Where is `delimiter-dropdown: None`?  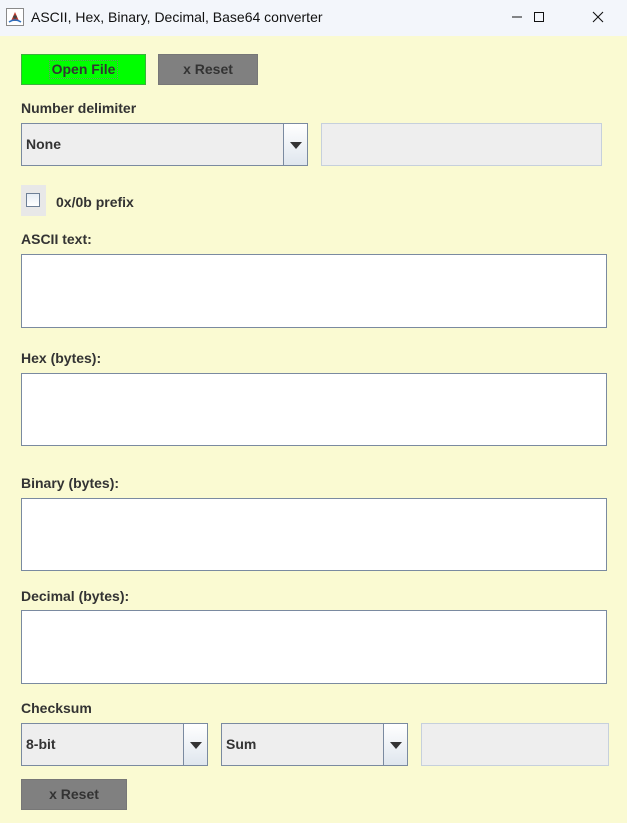 delimiter-dropdown: None is located at coordinates (164, 144).